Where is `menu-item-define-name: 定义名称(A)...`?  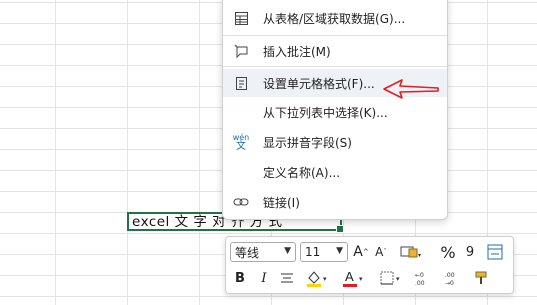 menu-item-define-name: 定义名称(A)... is located at coordinates (335, 172).